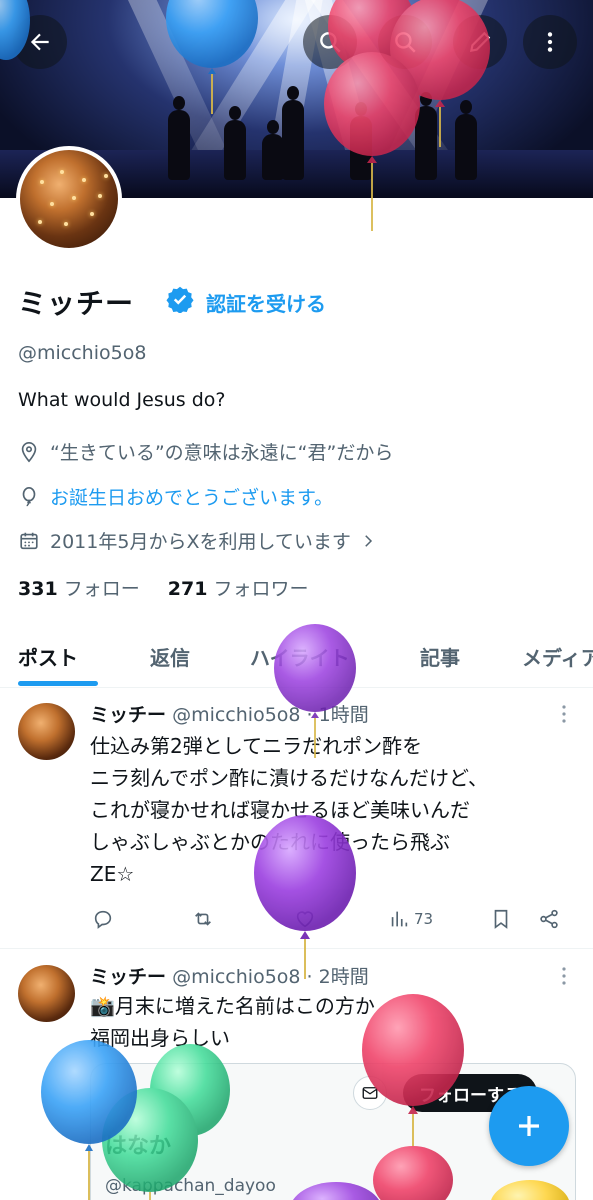 The image size is (593, 1200). I want to click on plus-icon, so click(529, 1126).